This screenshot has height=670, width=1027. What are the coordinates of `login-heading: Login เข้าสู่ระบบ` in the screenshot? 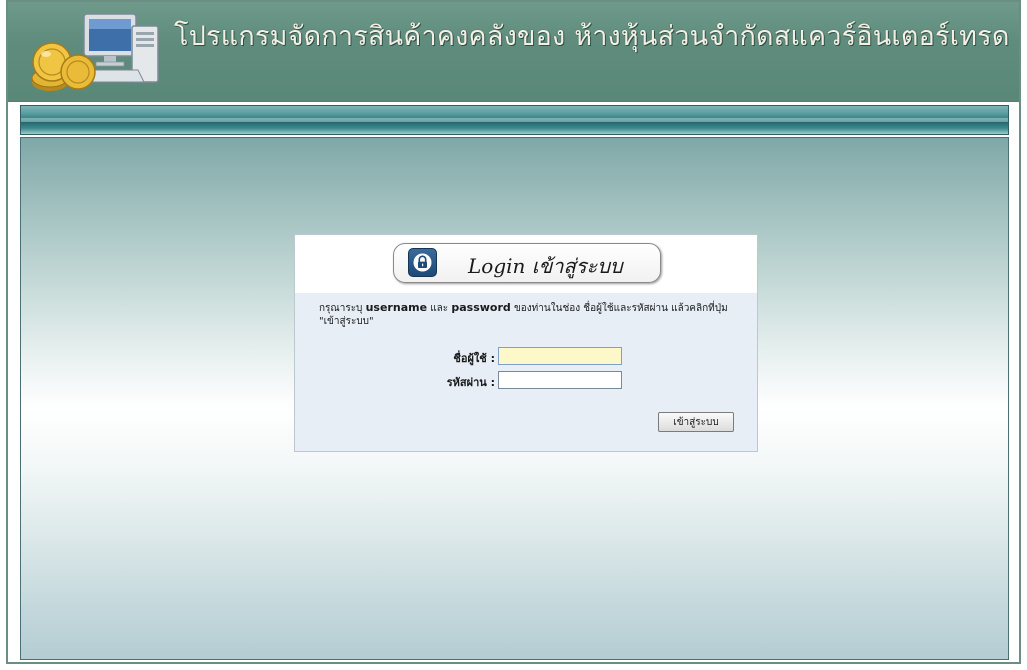 It's located at (545, 266).